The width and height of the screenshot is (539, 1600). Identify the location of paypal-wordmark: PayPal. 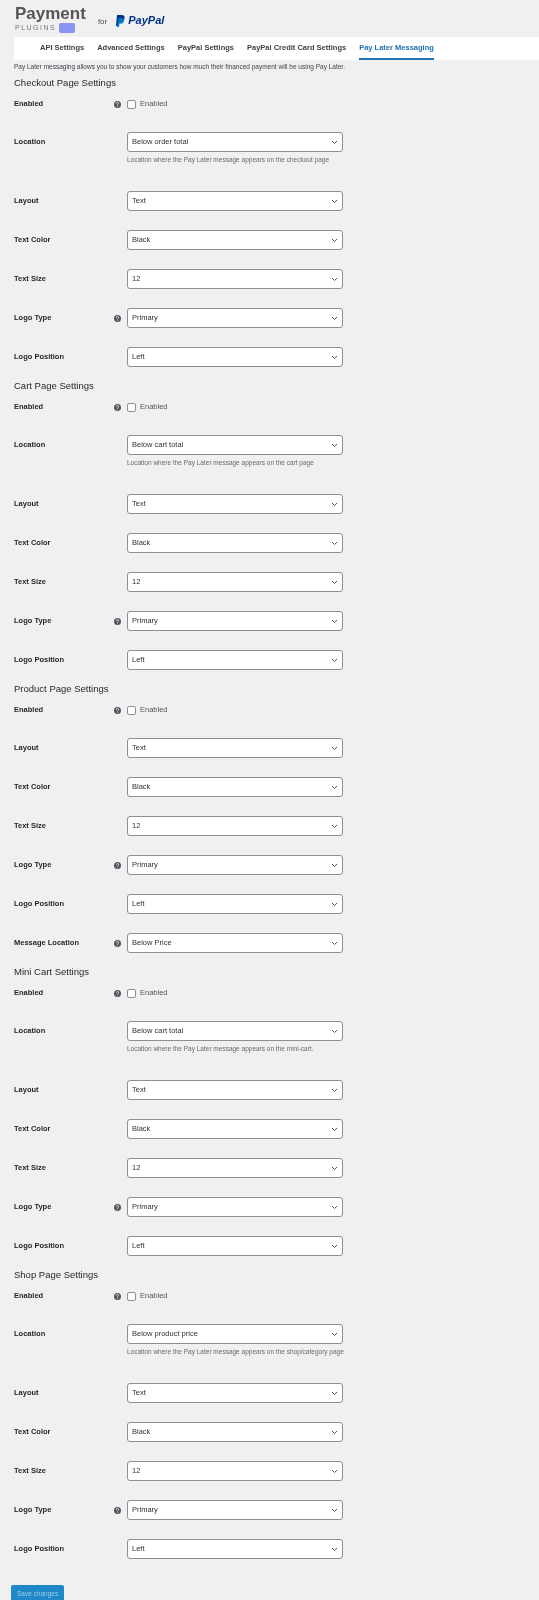
(146, 21).